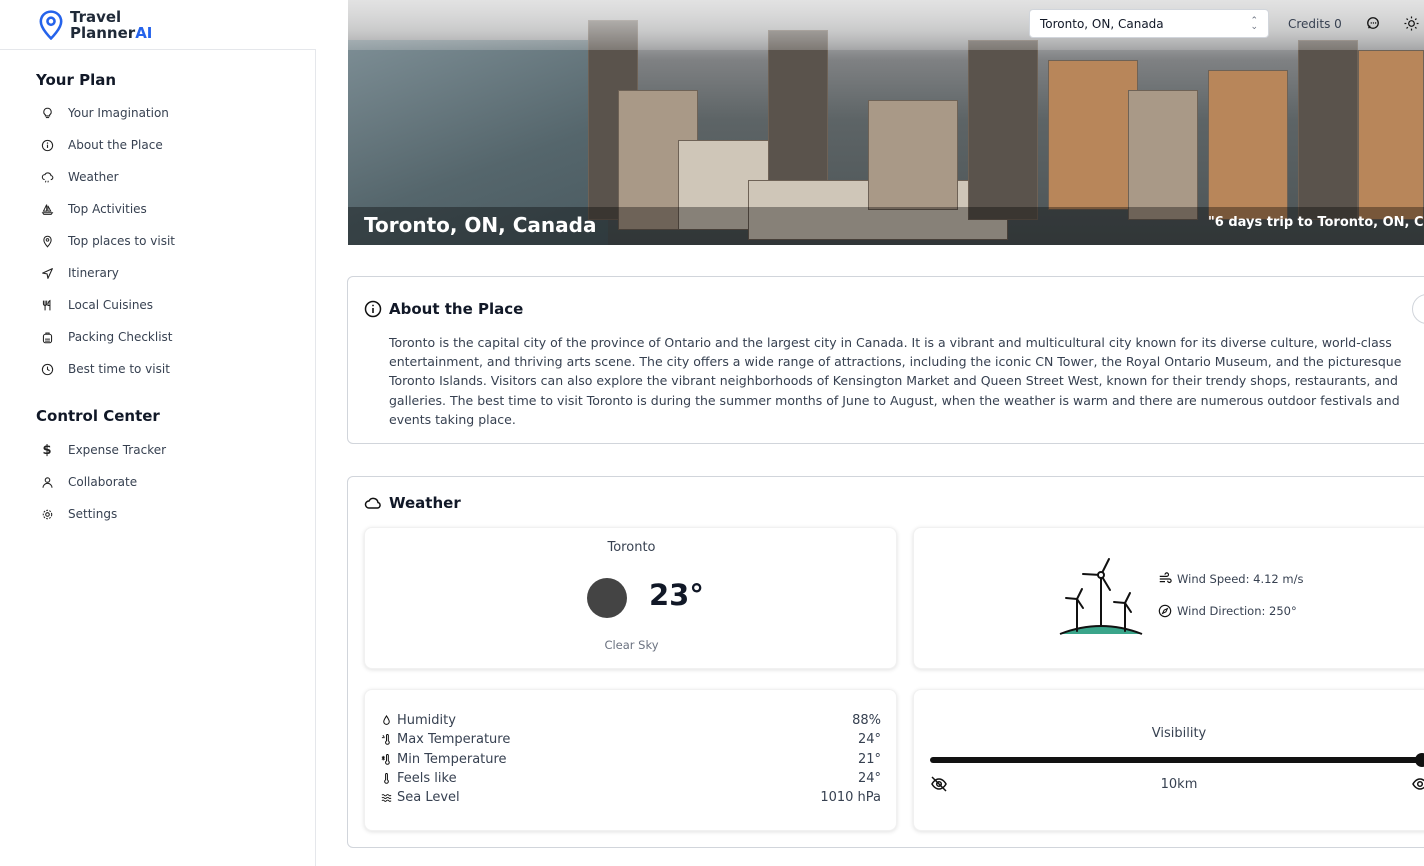 This screenshot has width=1424, height=866. Describe the element at coordinates (631, 739) in the screenshot. I see `stat-max-temperature: Max Temperature 24°` at that location.